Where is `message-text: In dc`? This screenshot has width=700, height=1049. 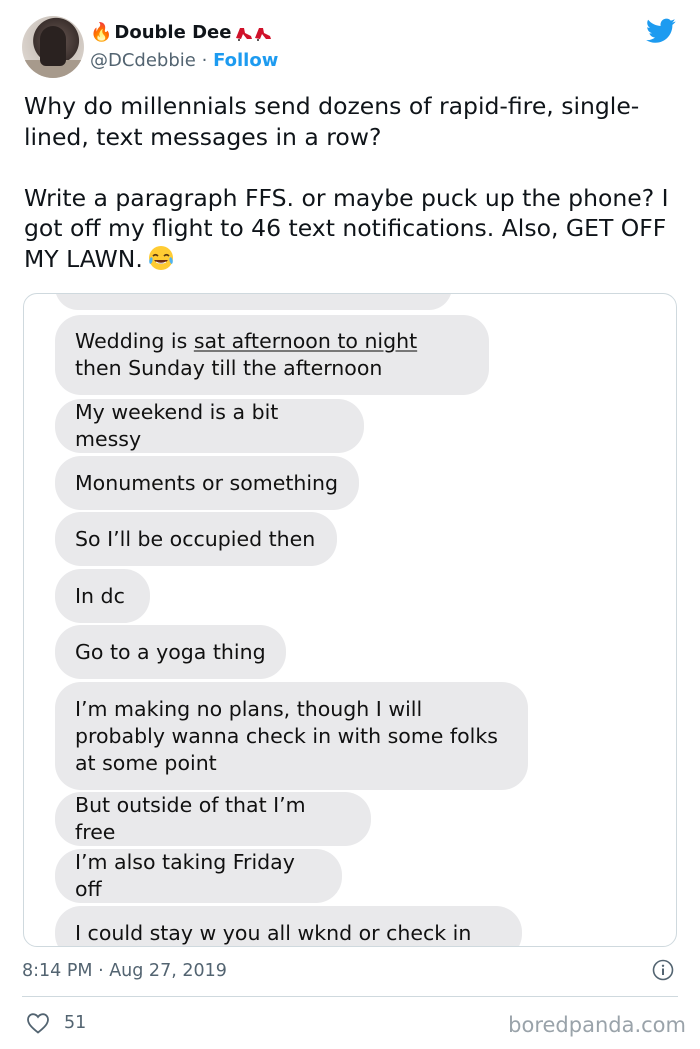 message-text: In dc is located at coordinates (100, 595).